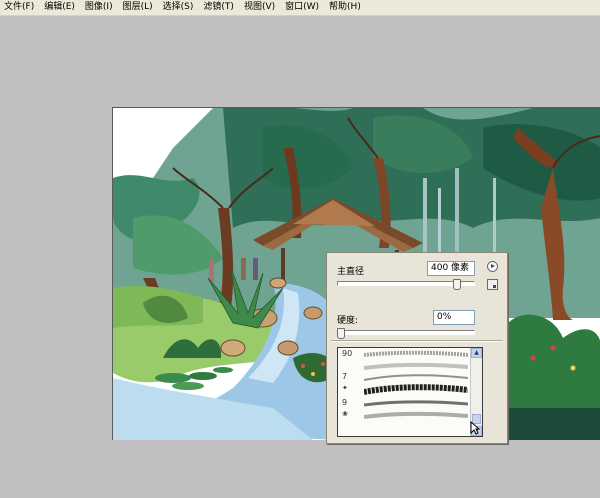  I want to click on diameter-slider-thumb, so click(457, 284).